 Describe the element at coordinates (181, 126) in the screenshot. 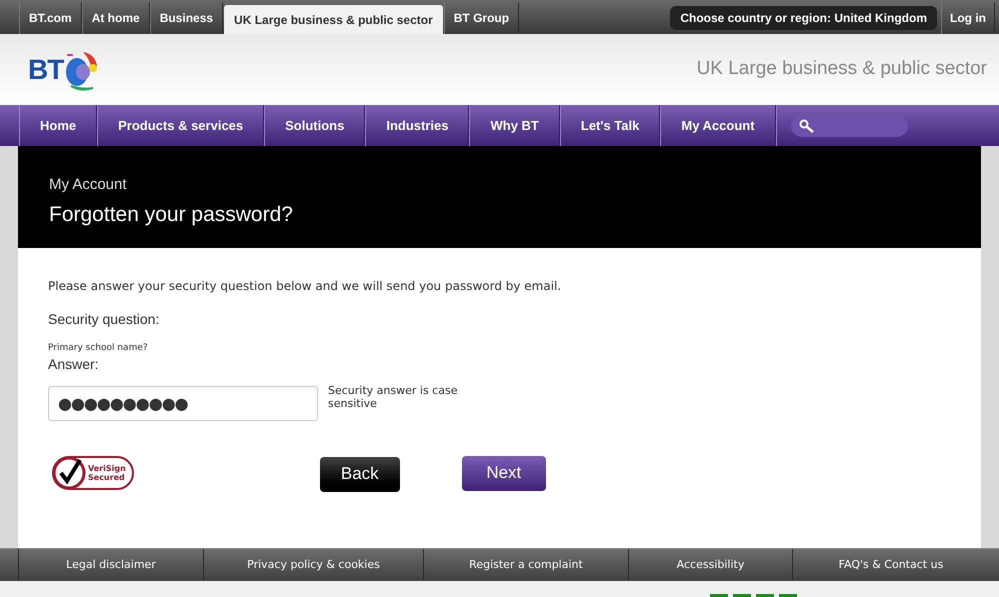

I see `nav-link: Products & services` at that location.